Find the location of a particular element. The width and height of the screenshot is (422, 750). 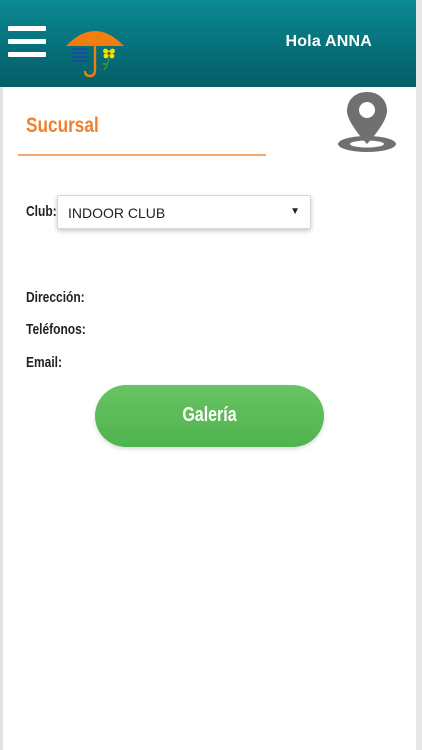

gallery-button-label: Galería is located at coordinates (209, 415).